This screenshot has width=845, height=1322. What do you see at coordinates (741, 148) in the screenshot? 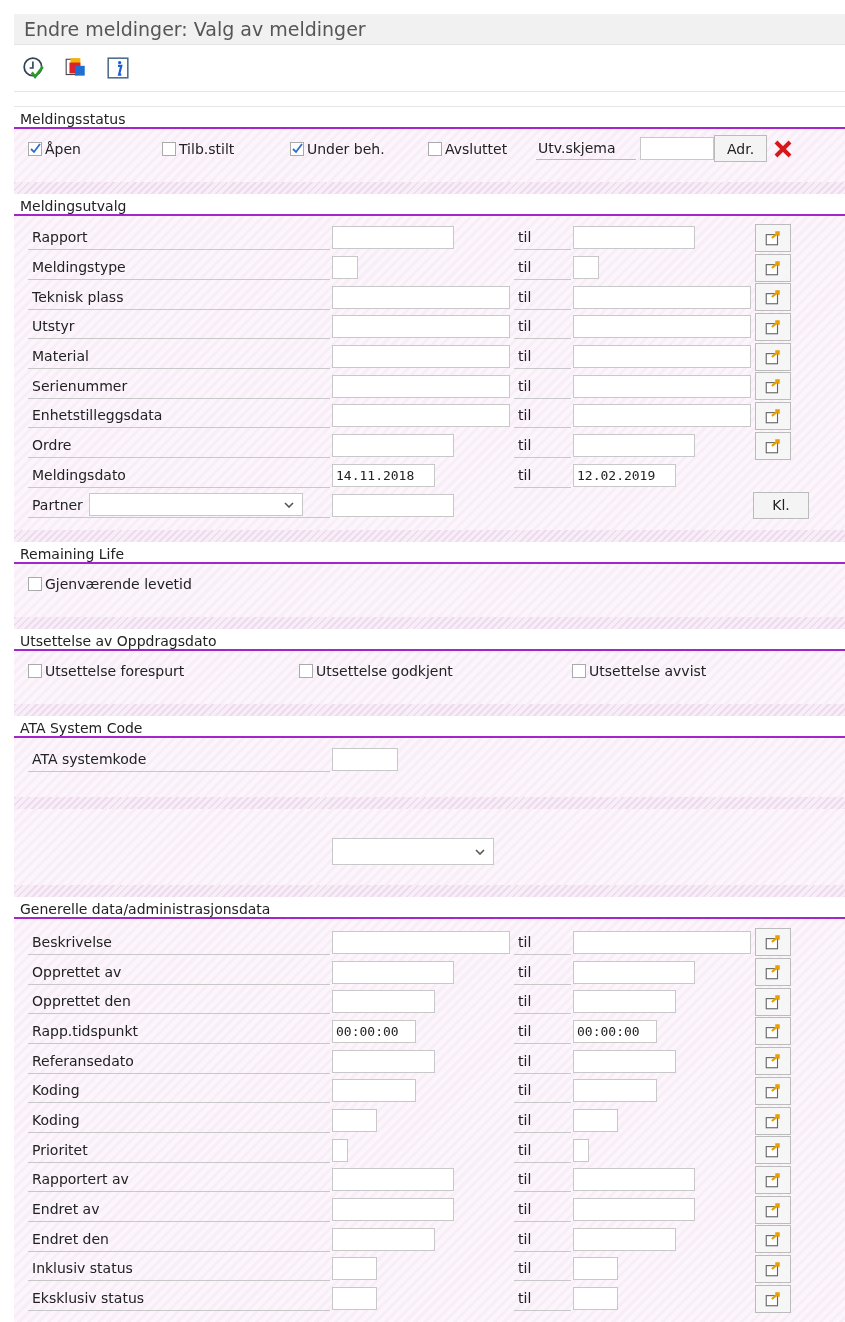
I see `address-button: Adr.` at bounding box center [741, 148].